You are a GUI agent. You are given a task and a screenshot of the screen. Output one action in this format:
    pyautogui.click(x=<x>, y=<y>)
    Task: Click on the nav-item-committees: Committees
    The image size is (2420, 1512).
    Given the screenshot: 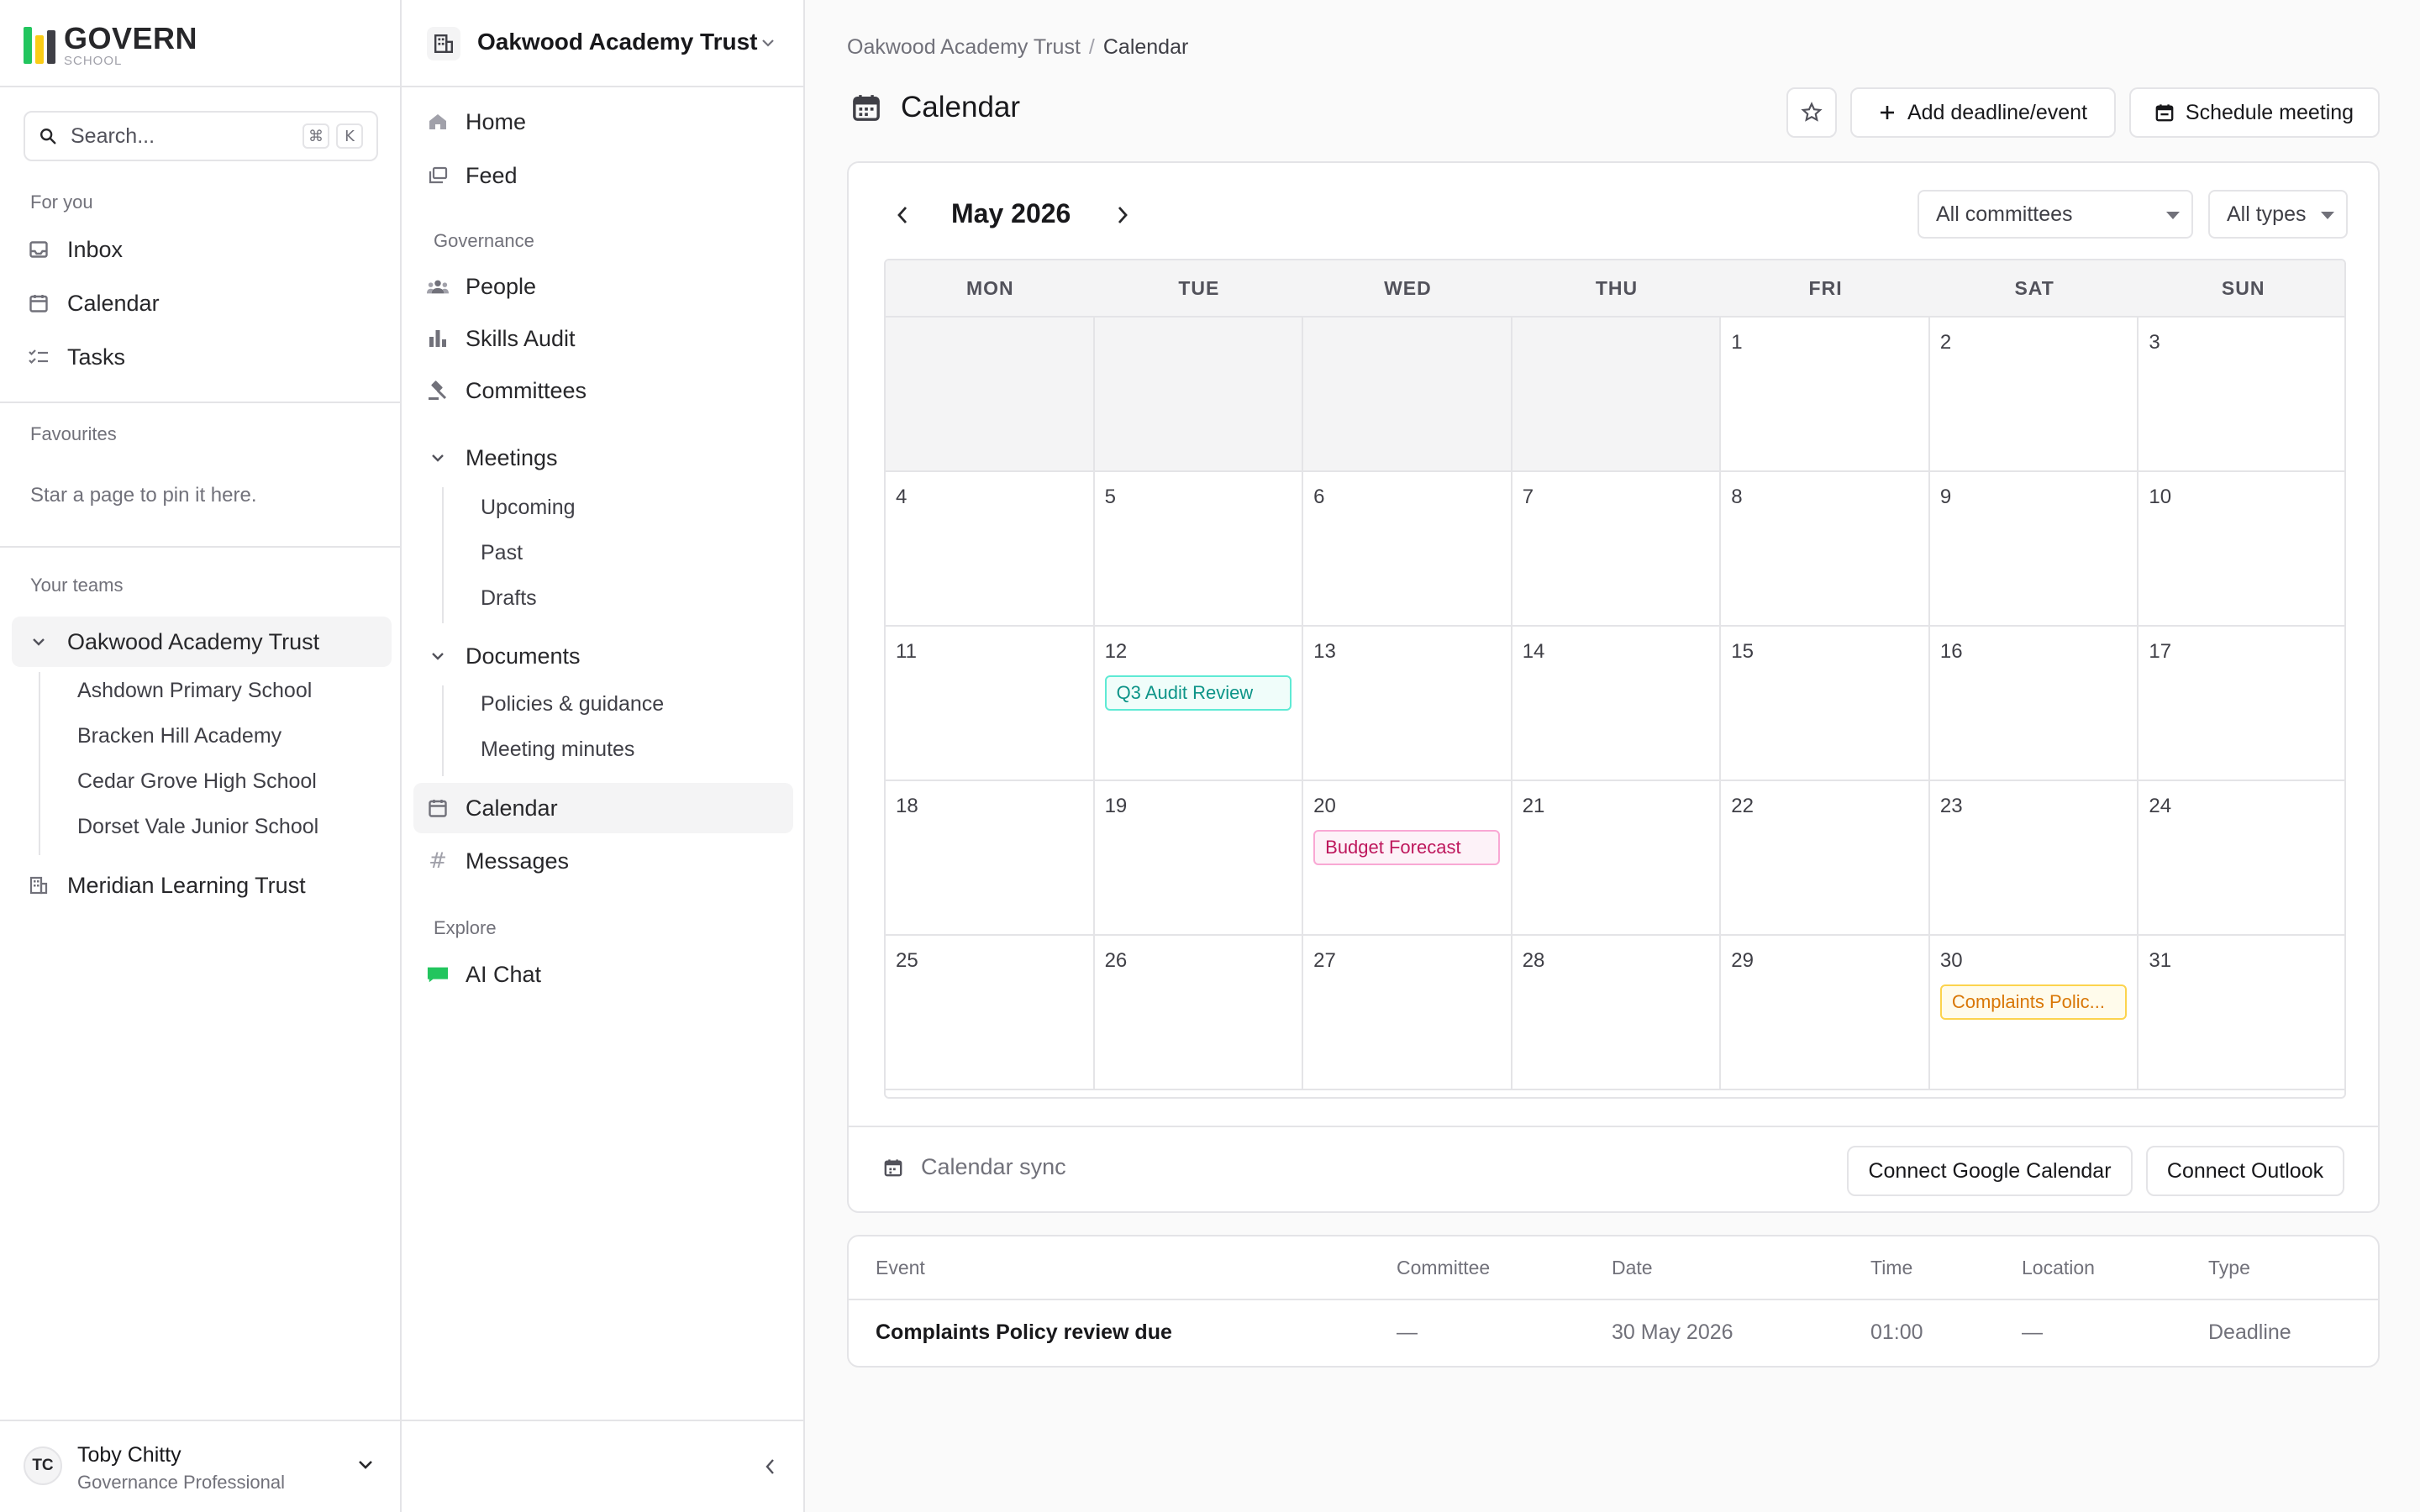 What is the action you would take?
    pyautogui.click(x=507, y=390)
    